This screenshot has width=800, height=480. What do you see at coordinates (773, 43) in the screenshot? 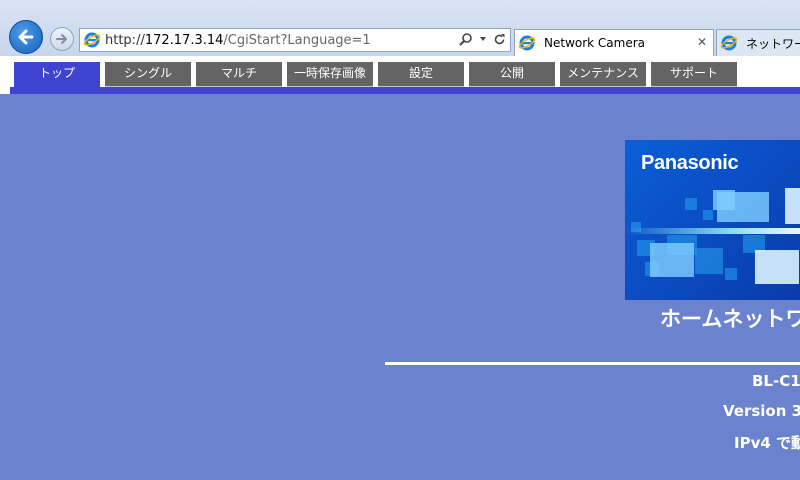
I see `tab-label: ネットワークカ` at bounding box center [773, 43].